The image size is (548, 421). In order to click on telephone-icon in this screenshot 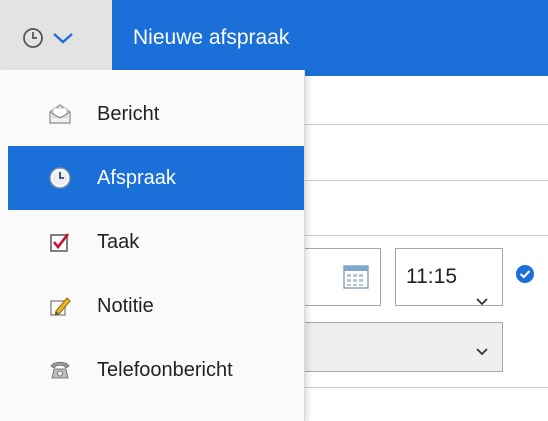, I will do `click(60, 370)`.